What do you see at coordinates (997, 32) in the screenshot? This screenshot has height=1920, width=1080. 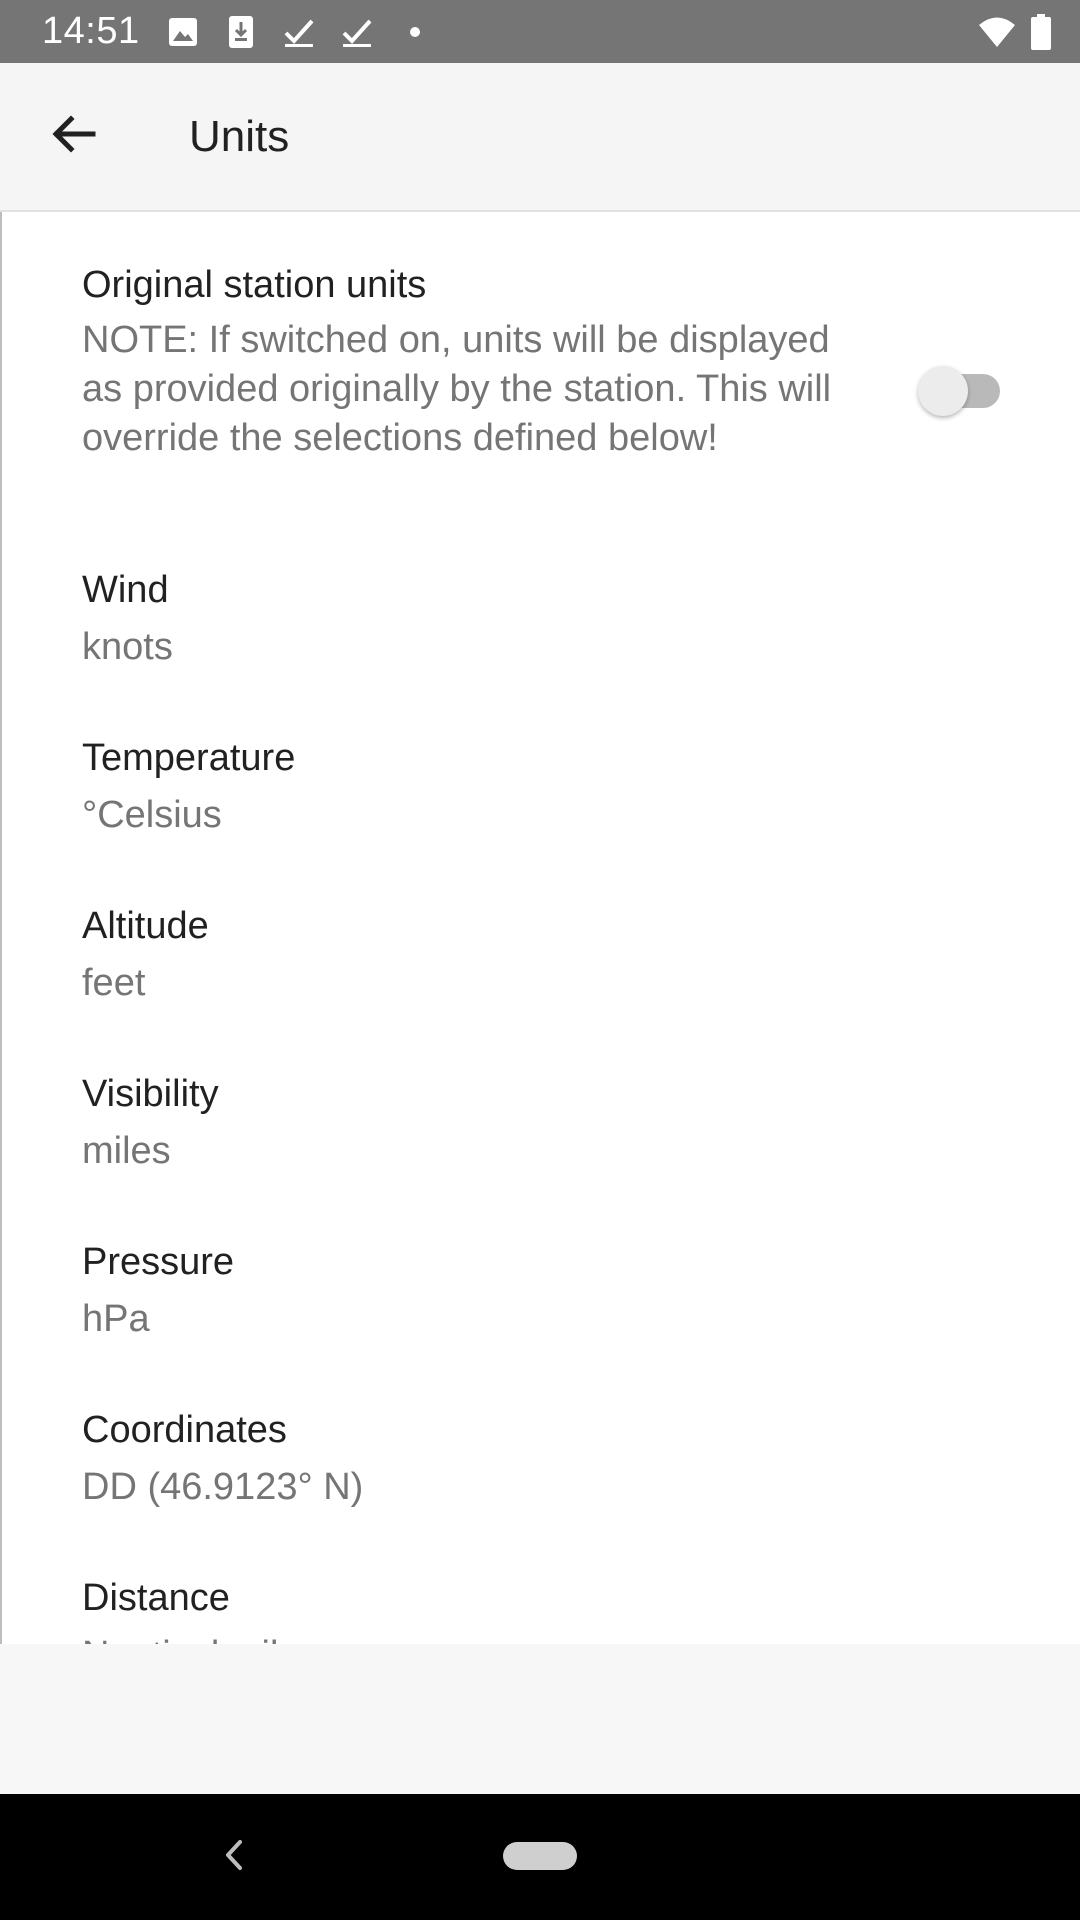 I see `wifi-icon` at bounding box center [997, 32].